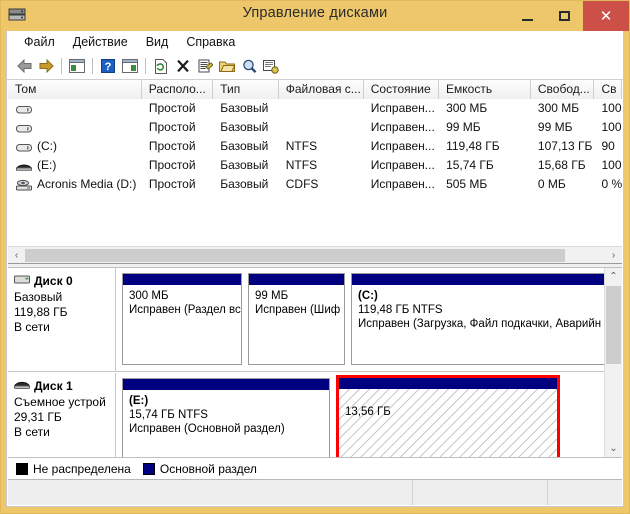 The image size is (630, 514). Describe the element at coordinates (82, 469) in the screenshot. I see `legend-label-unallocated: Не распределена` at that location.